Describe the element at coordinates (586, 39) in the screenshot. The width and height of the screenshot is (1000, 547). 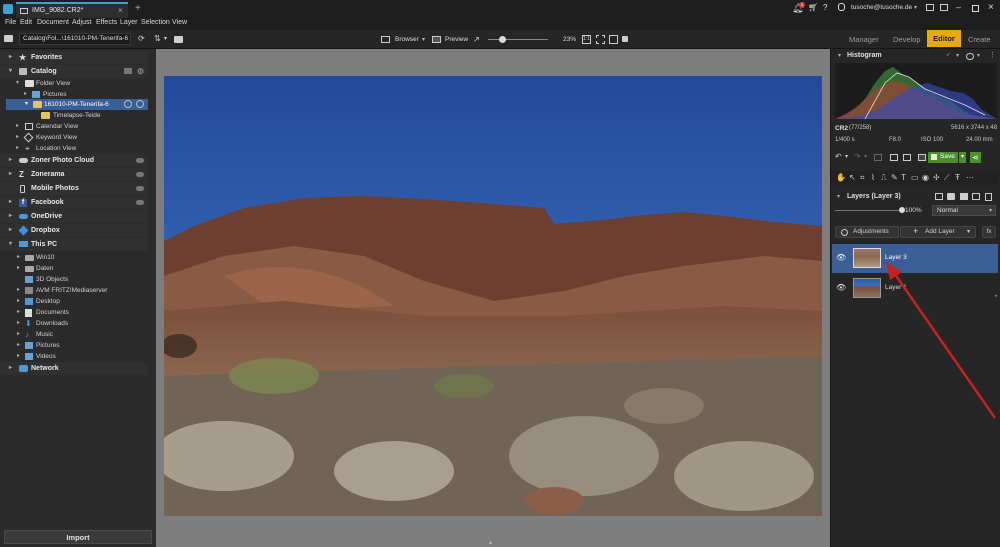
I see `actual-size-icon: 1:1` at that location.